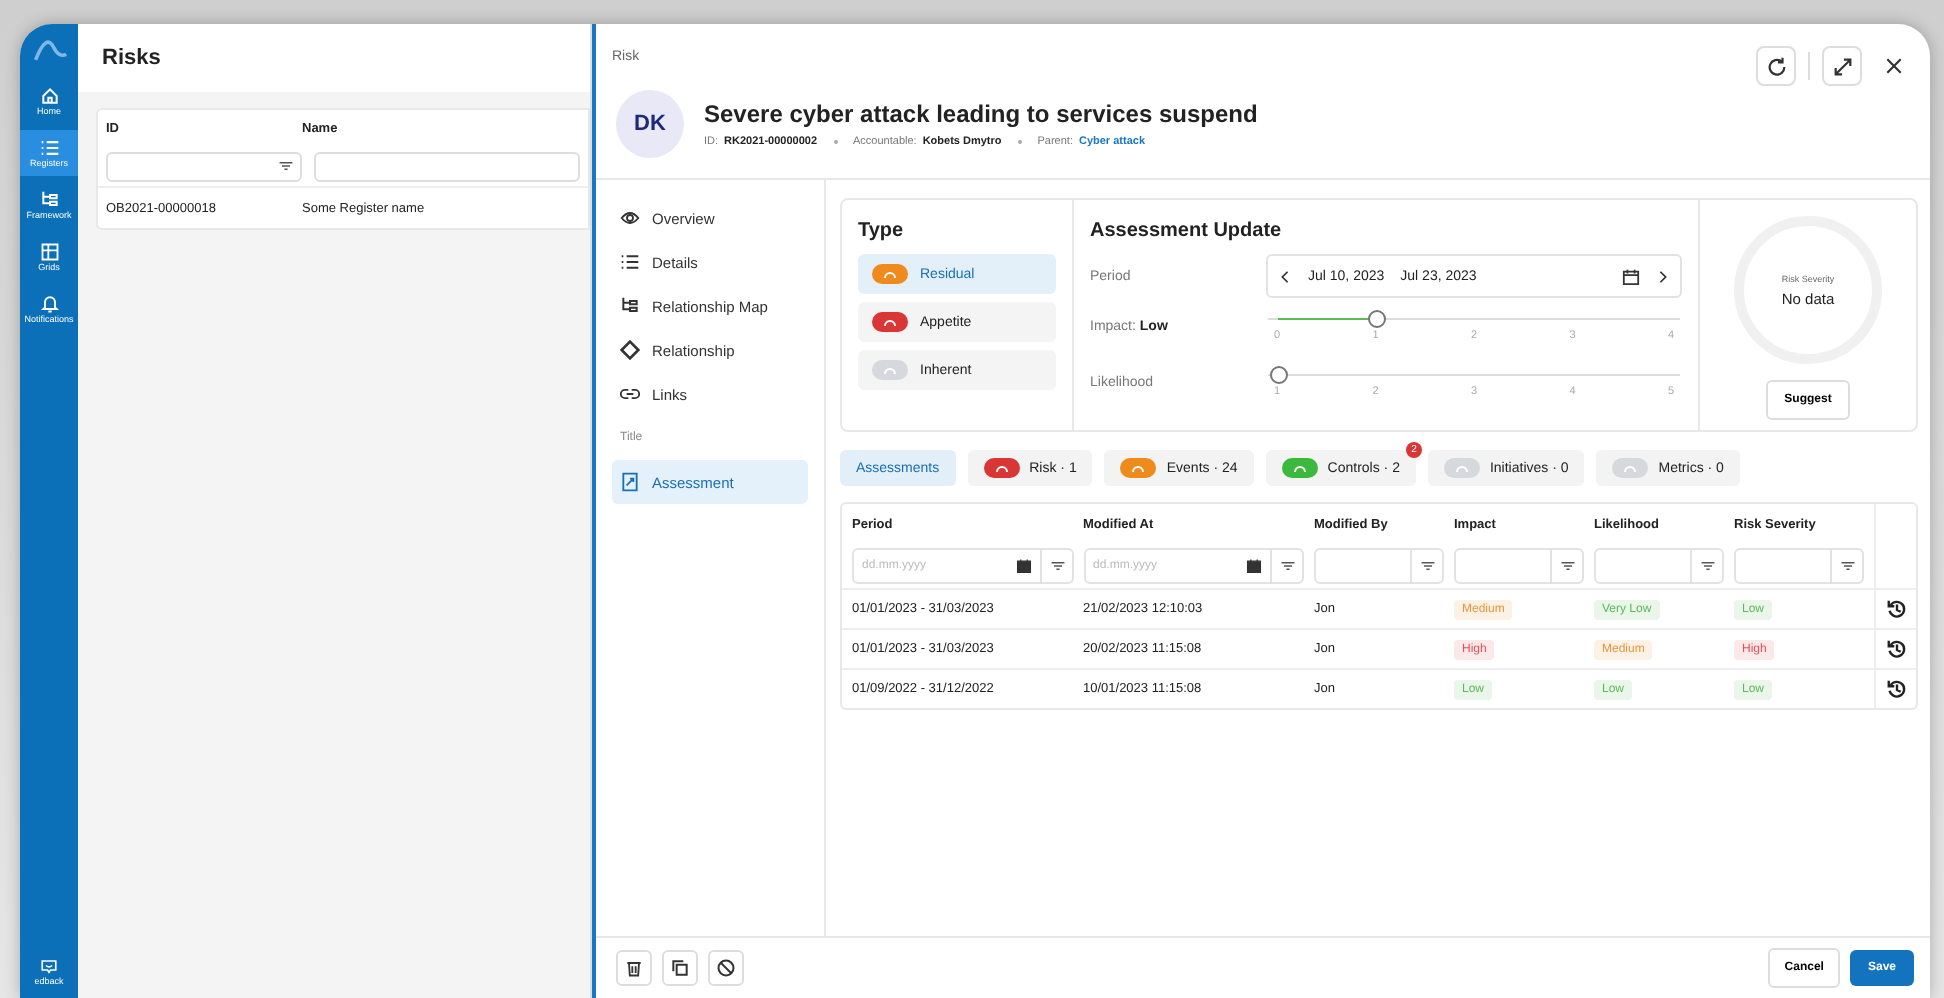  I want to click on expand-button, so click(1842, 66).